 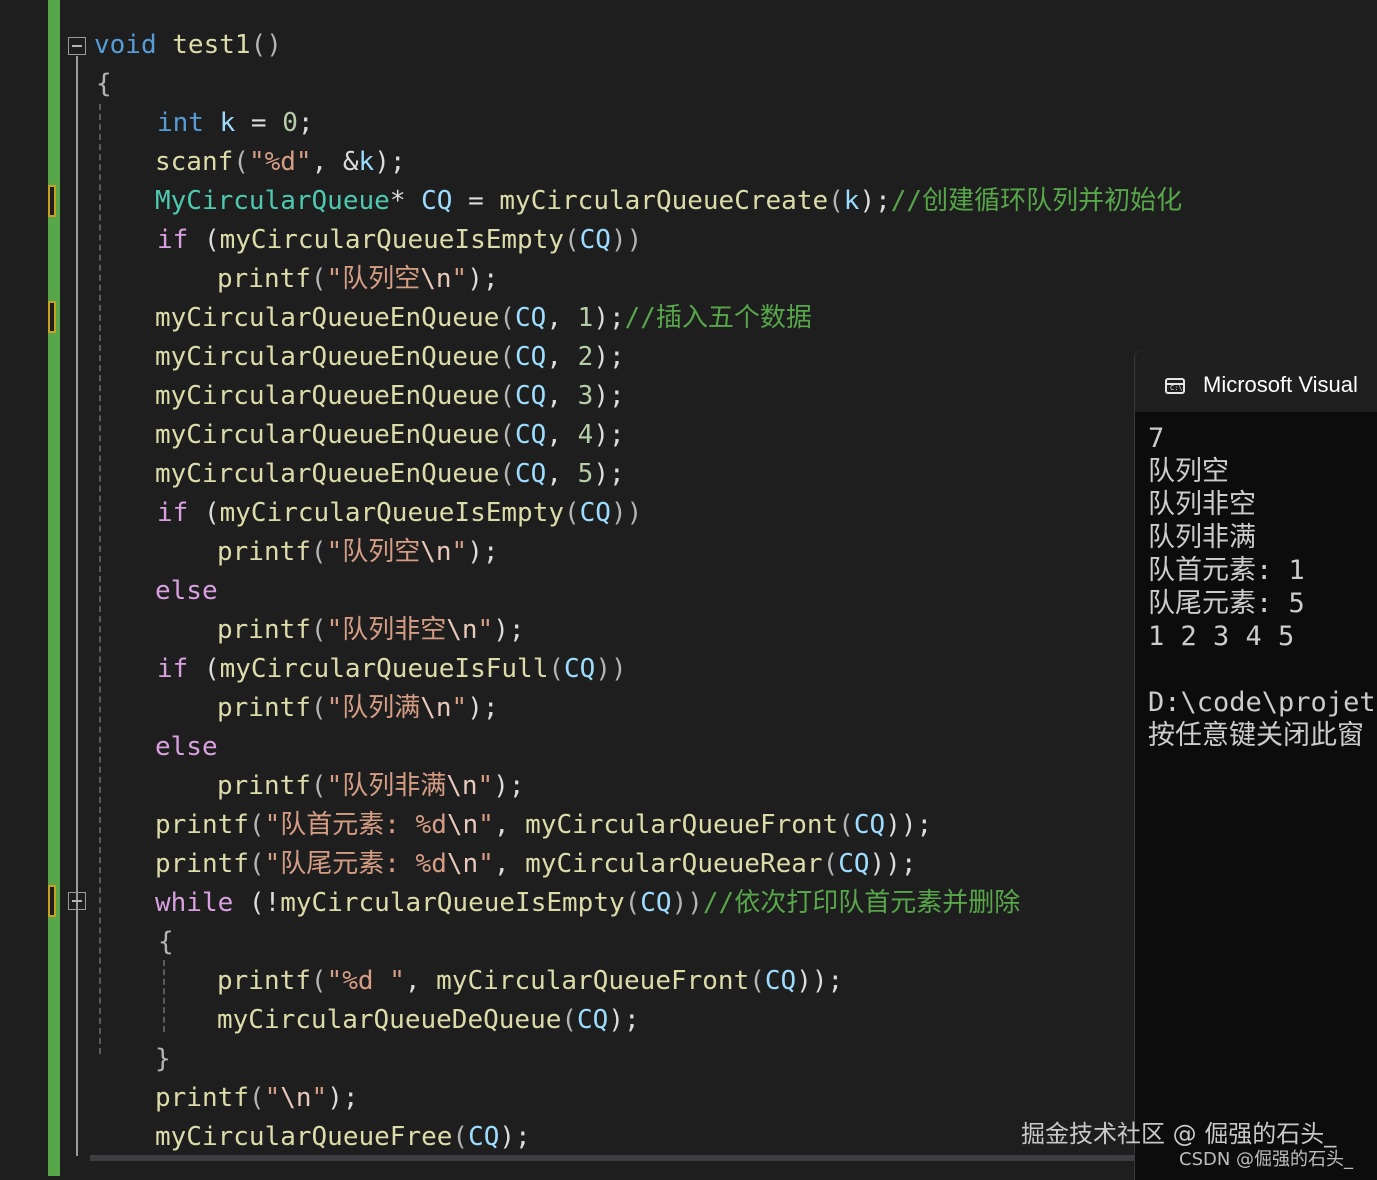 What do you see at coordinates (125, 45) in the screenshot?
I see `code-token: void` at bounding box center [125, 45].